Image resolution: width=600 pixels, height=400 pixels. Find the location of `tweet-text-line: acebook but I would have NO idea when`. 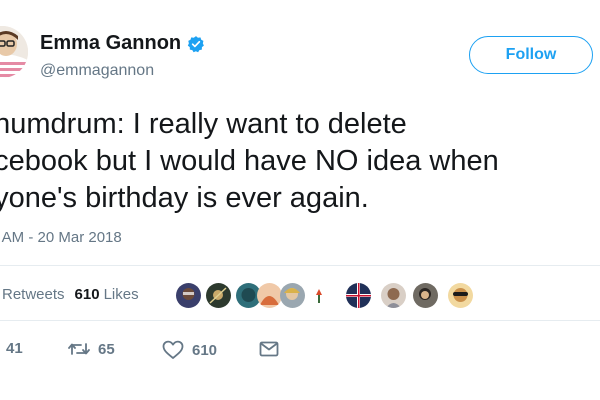

tweet-text-line: acebook but I would have NO idea when is located at coordinates (249, 161).